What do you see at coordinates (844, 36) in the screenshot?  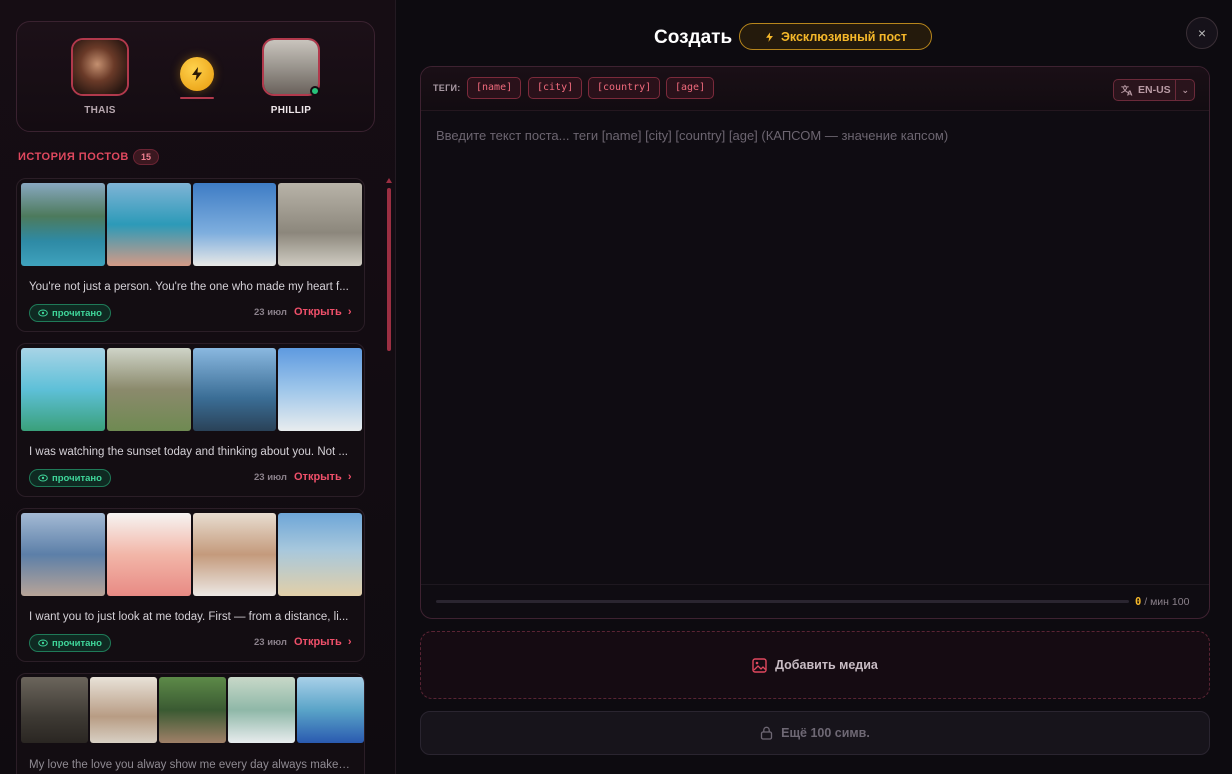 I see `exclusive-post-label: Эксклюзивный пост` at bounding box center [844, 36].